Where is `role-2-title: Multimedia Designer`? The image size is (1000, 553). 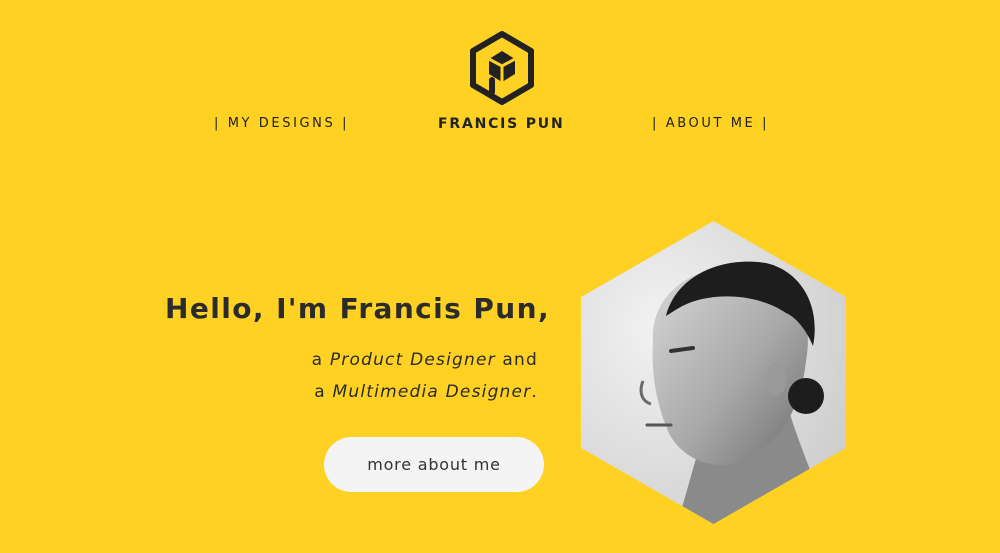
role-2-title: Multimedia Designer is located at coordinates (432, 392).